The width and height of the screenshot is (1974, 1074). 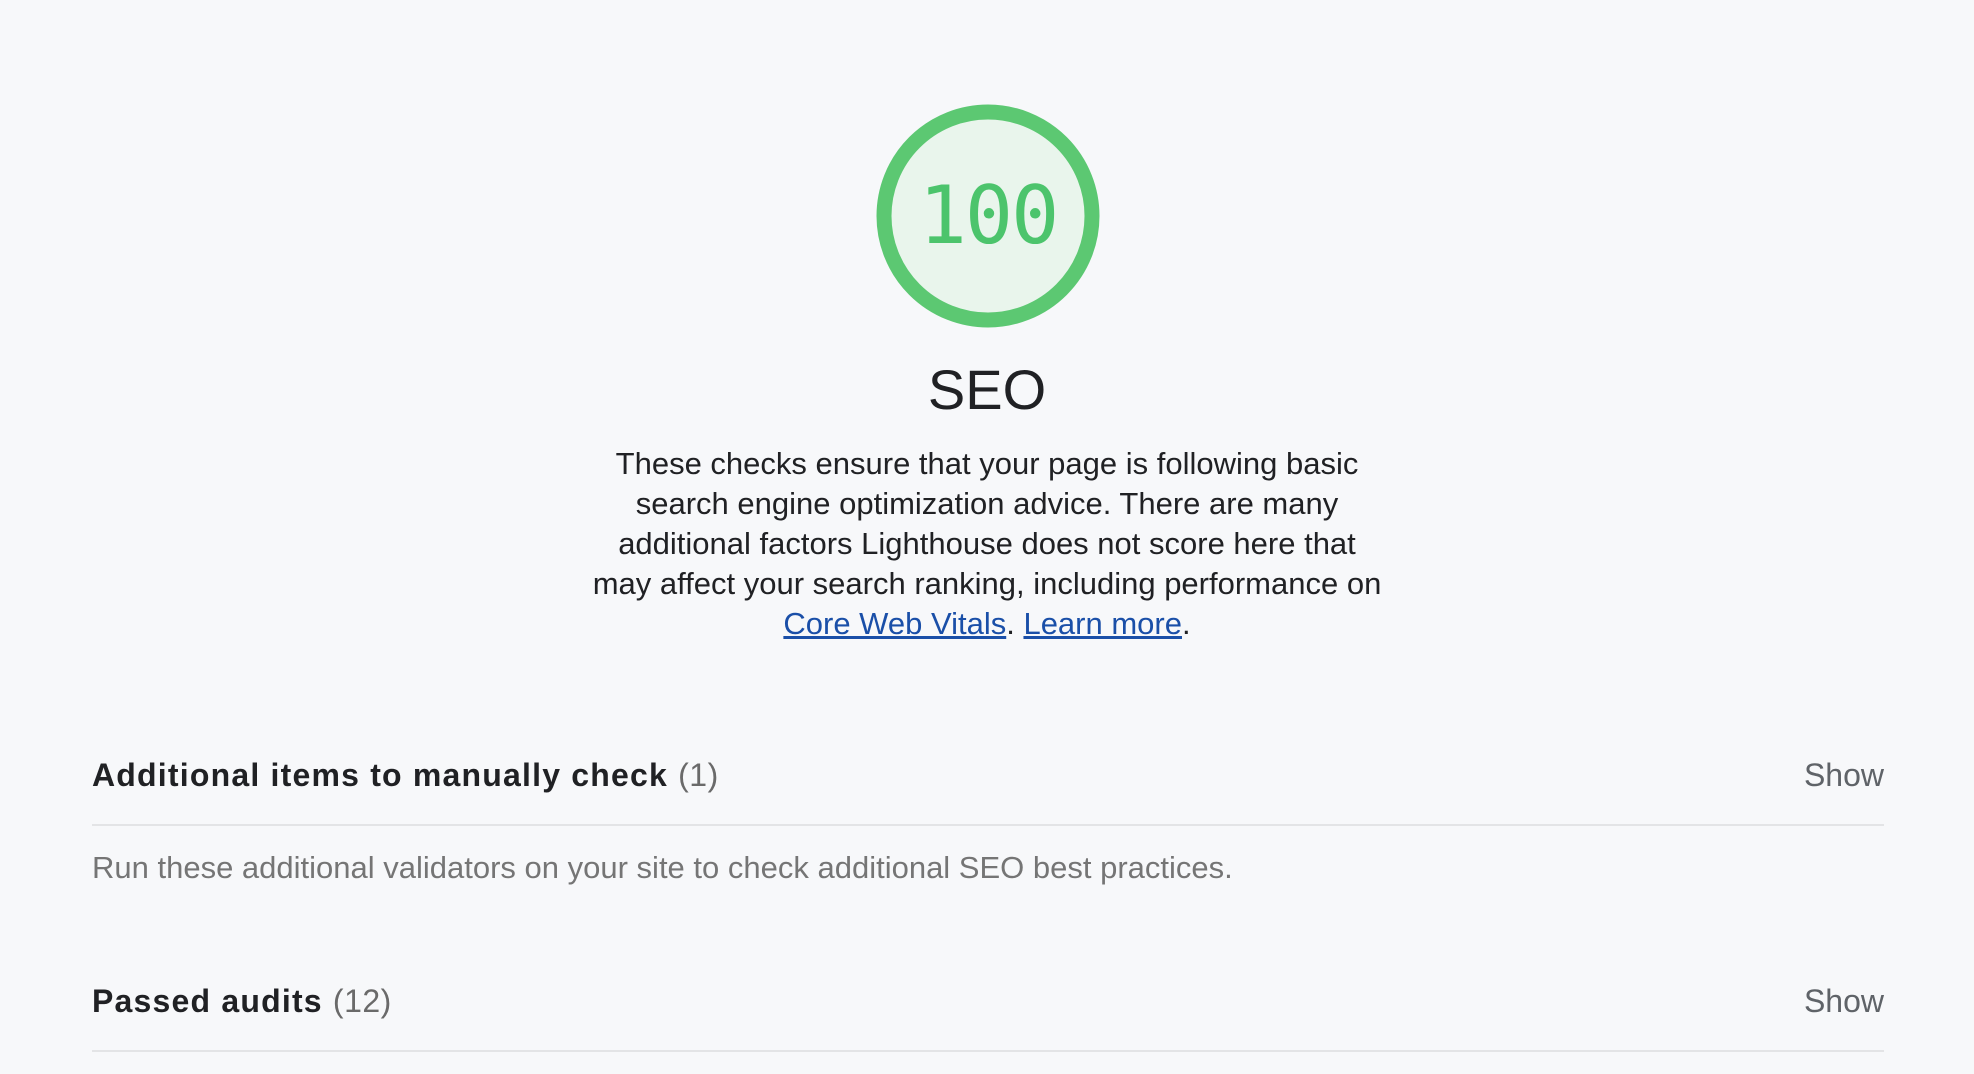 I want to click on learn-more-link: Learn more, so click(x=1102, y=623).